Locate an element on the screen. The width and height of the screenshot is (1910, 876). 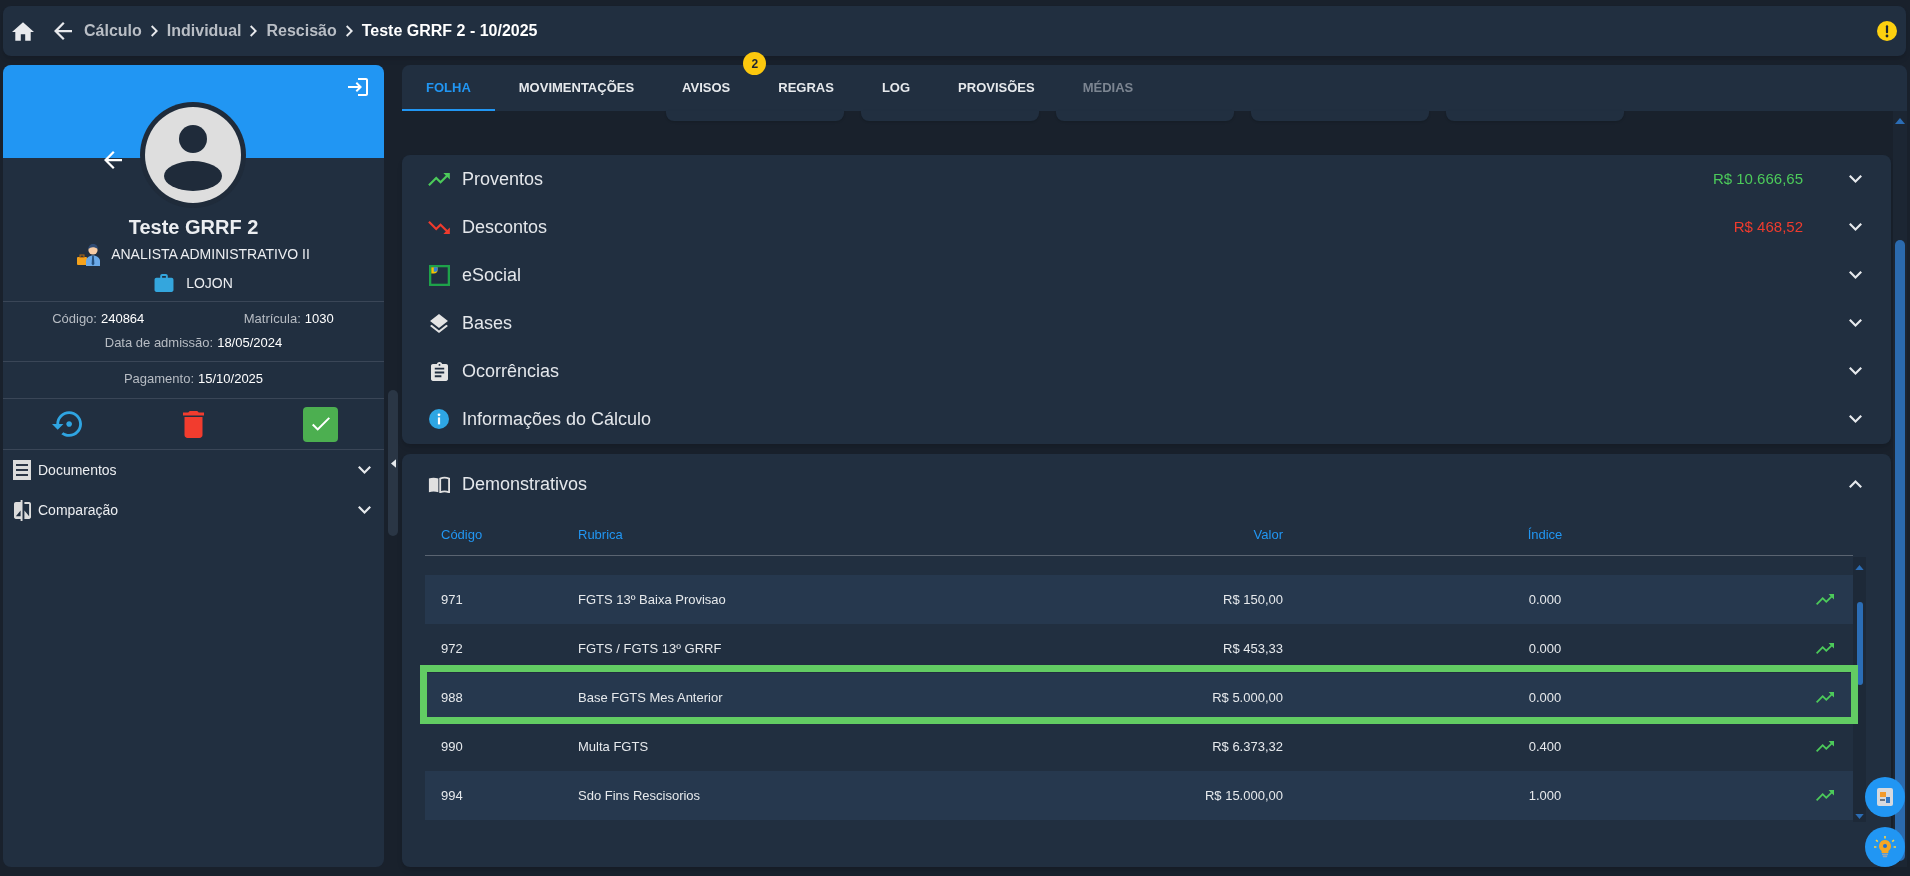
breadcrumb-link: Individual is located at coordinates (204, 31).